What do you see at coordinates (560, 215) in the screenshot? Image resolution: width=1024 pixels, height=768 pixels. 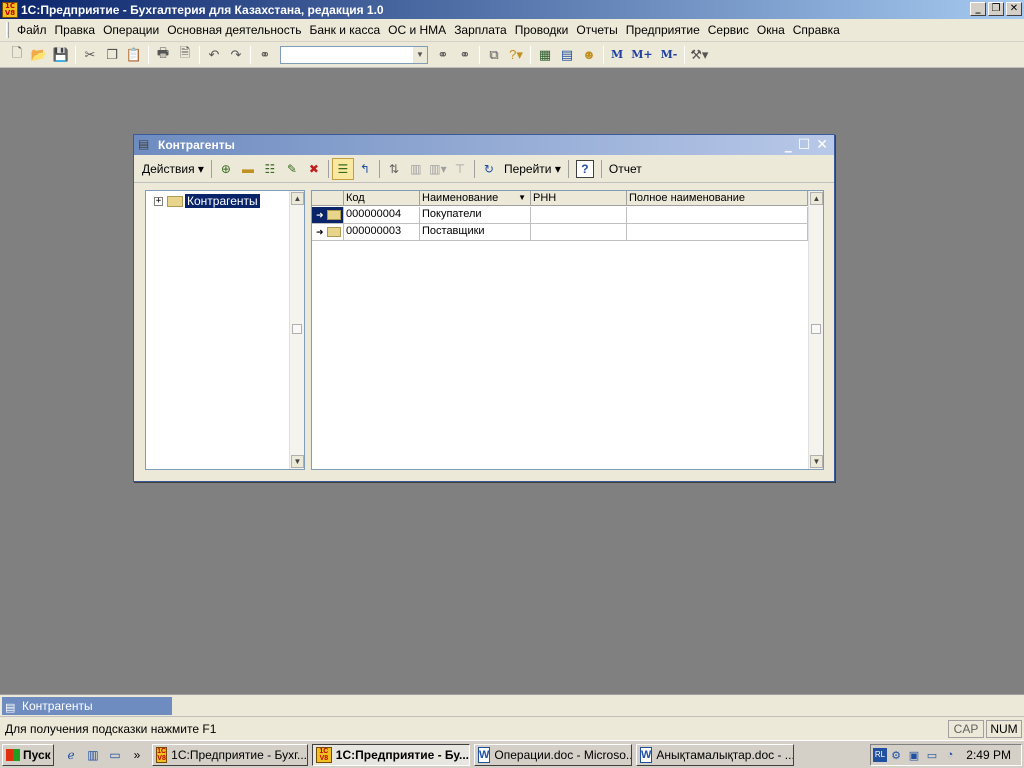 I see `table-row: ➜ 000000004 Покупатели` at bounding box center [560, 215].